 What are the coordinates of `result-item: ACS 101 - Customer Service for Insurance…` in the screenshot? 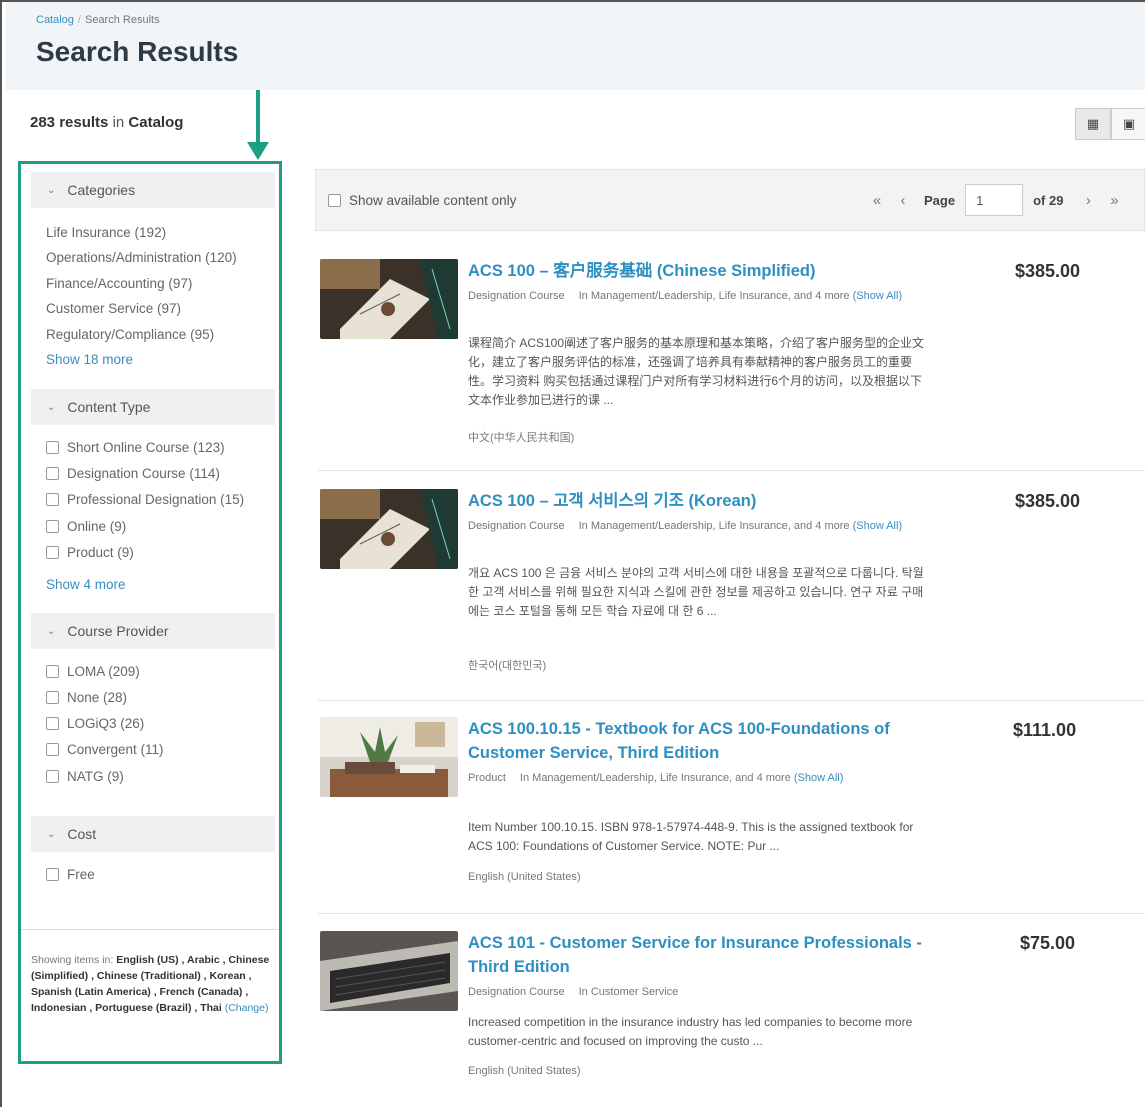 It's located at (731, 1011).